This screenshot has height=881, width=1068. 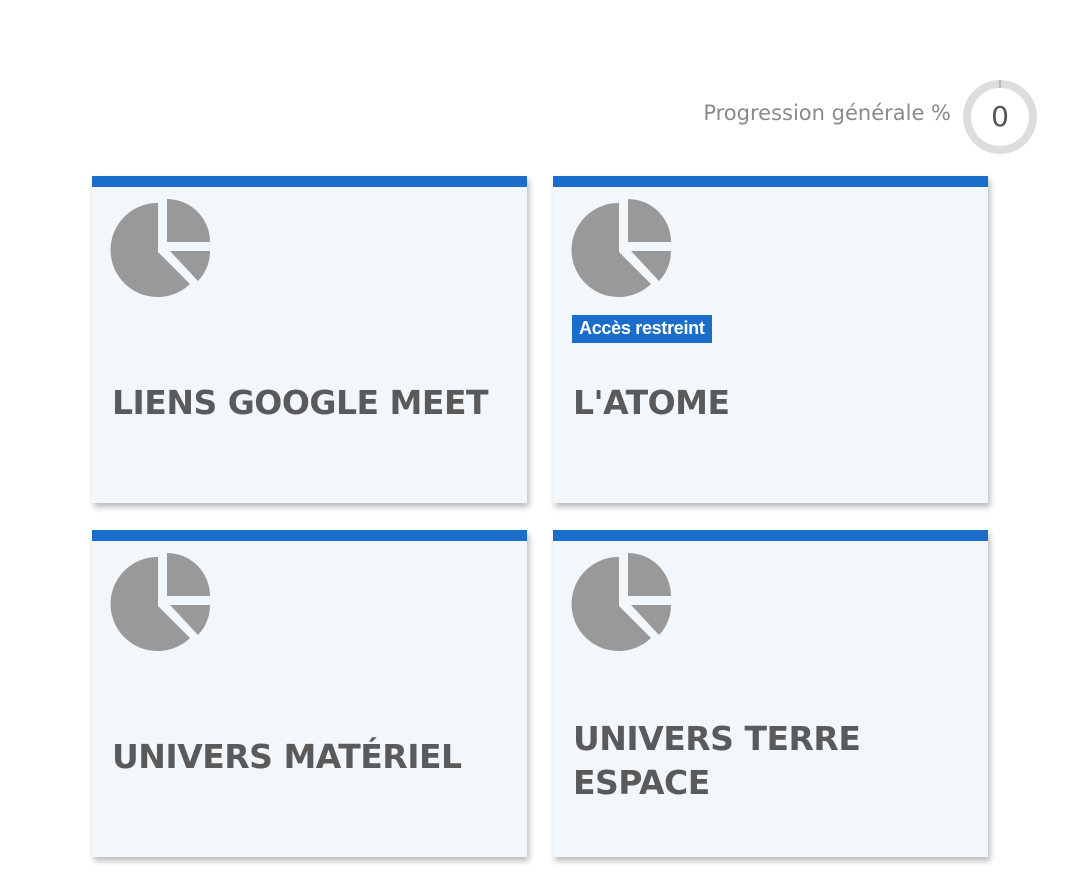 What do you see at coordinates (1000, 116) in the screenshot?
I see `progress-value: 0` at bounding box center [1000, 116].